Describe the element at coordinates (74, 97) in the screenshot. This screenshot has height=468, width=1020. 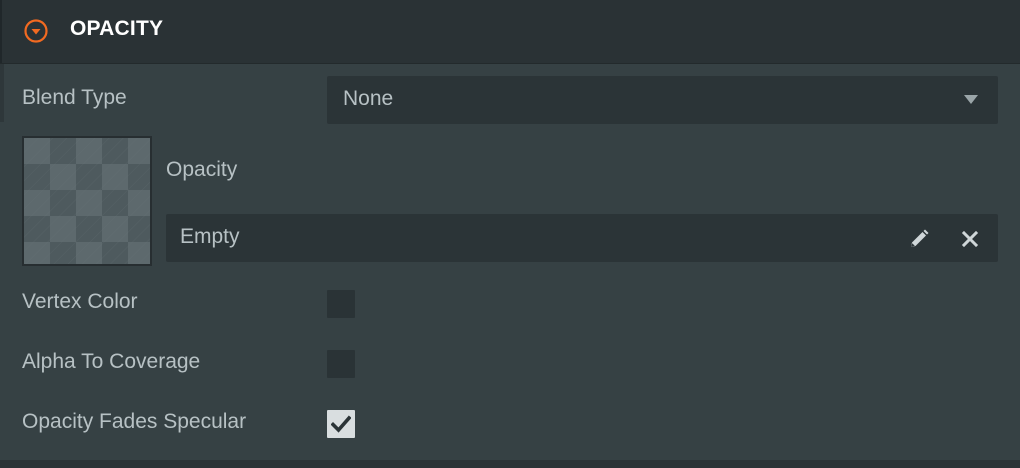
I see `blend-type-label: Blend Type` at that location.